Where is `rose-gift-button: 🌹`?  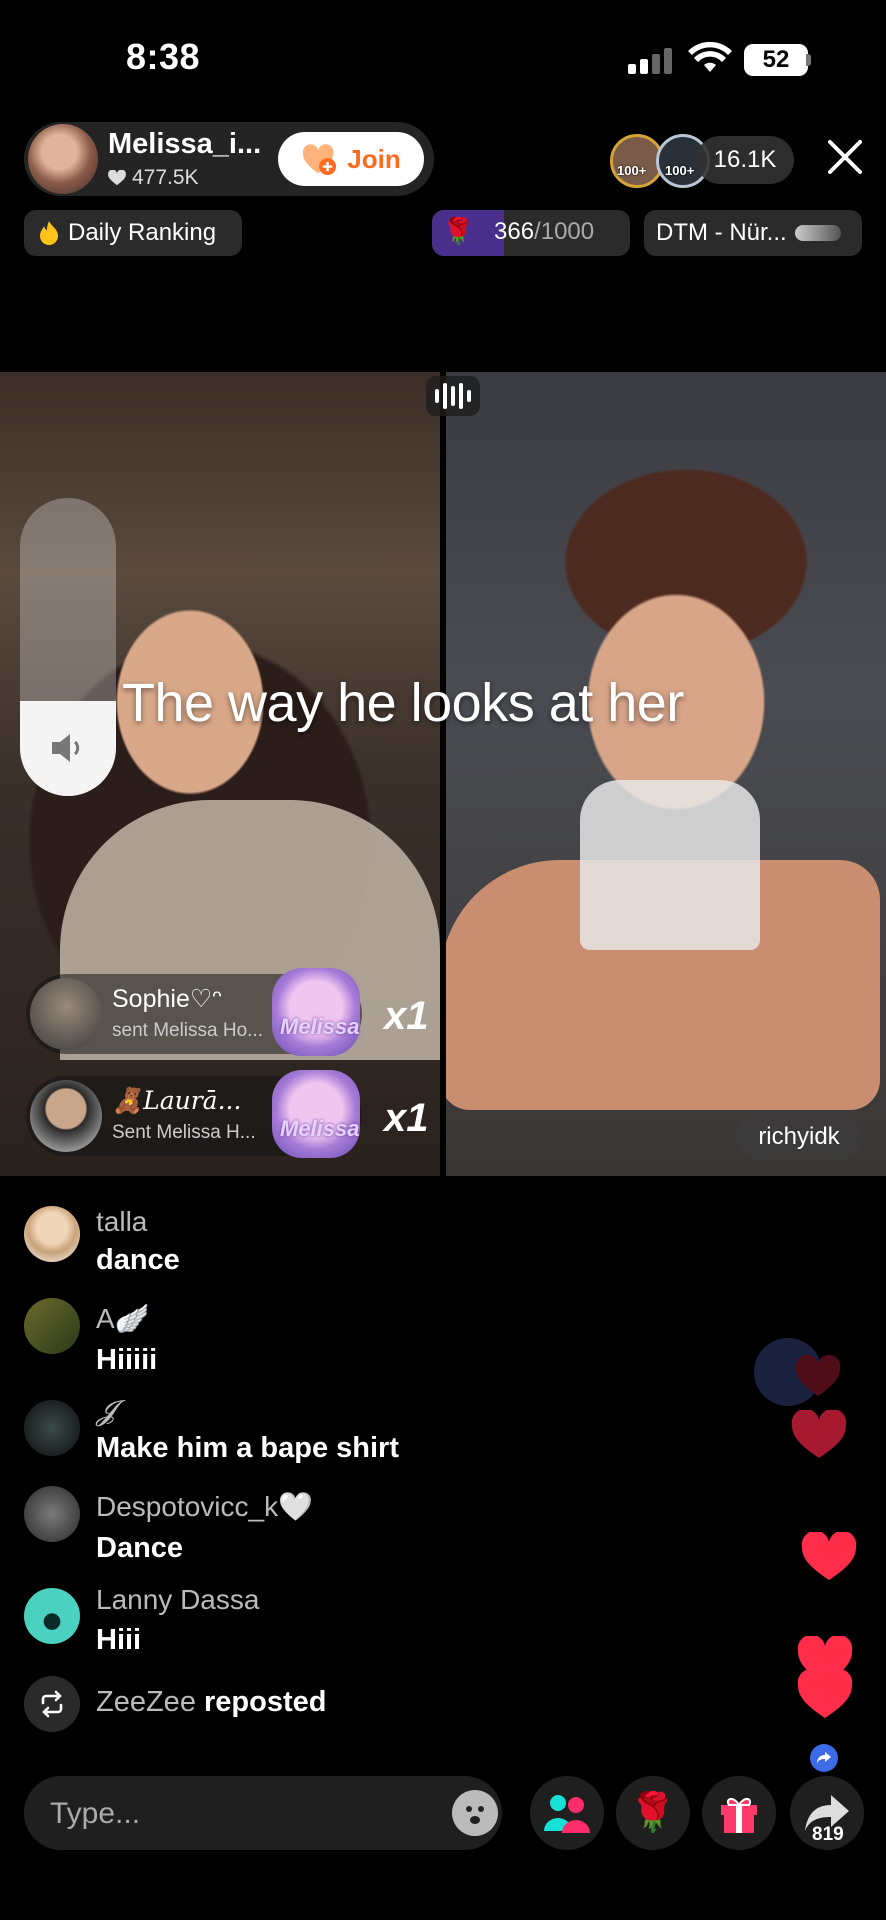
rose-gift-button: 🌹 is located at coordinates (653, 1813).